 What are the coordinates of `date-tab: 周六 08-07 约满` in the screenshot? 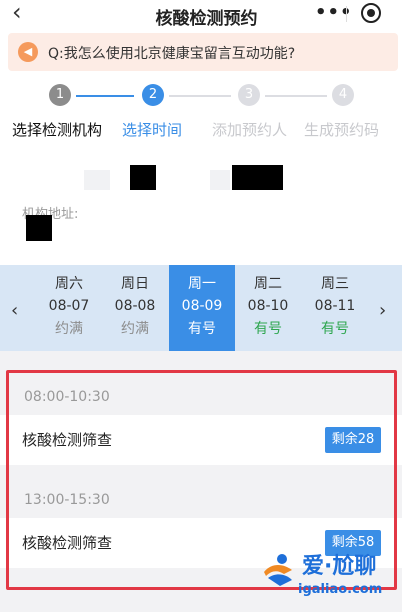 It's located at (69, 308).